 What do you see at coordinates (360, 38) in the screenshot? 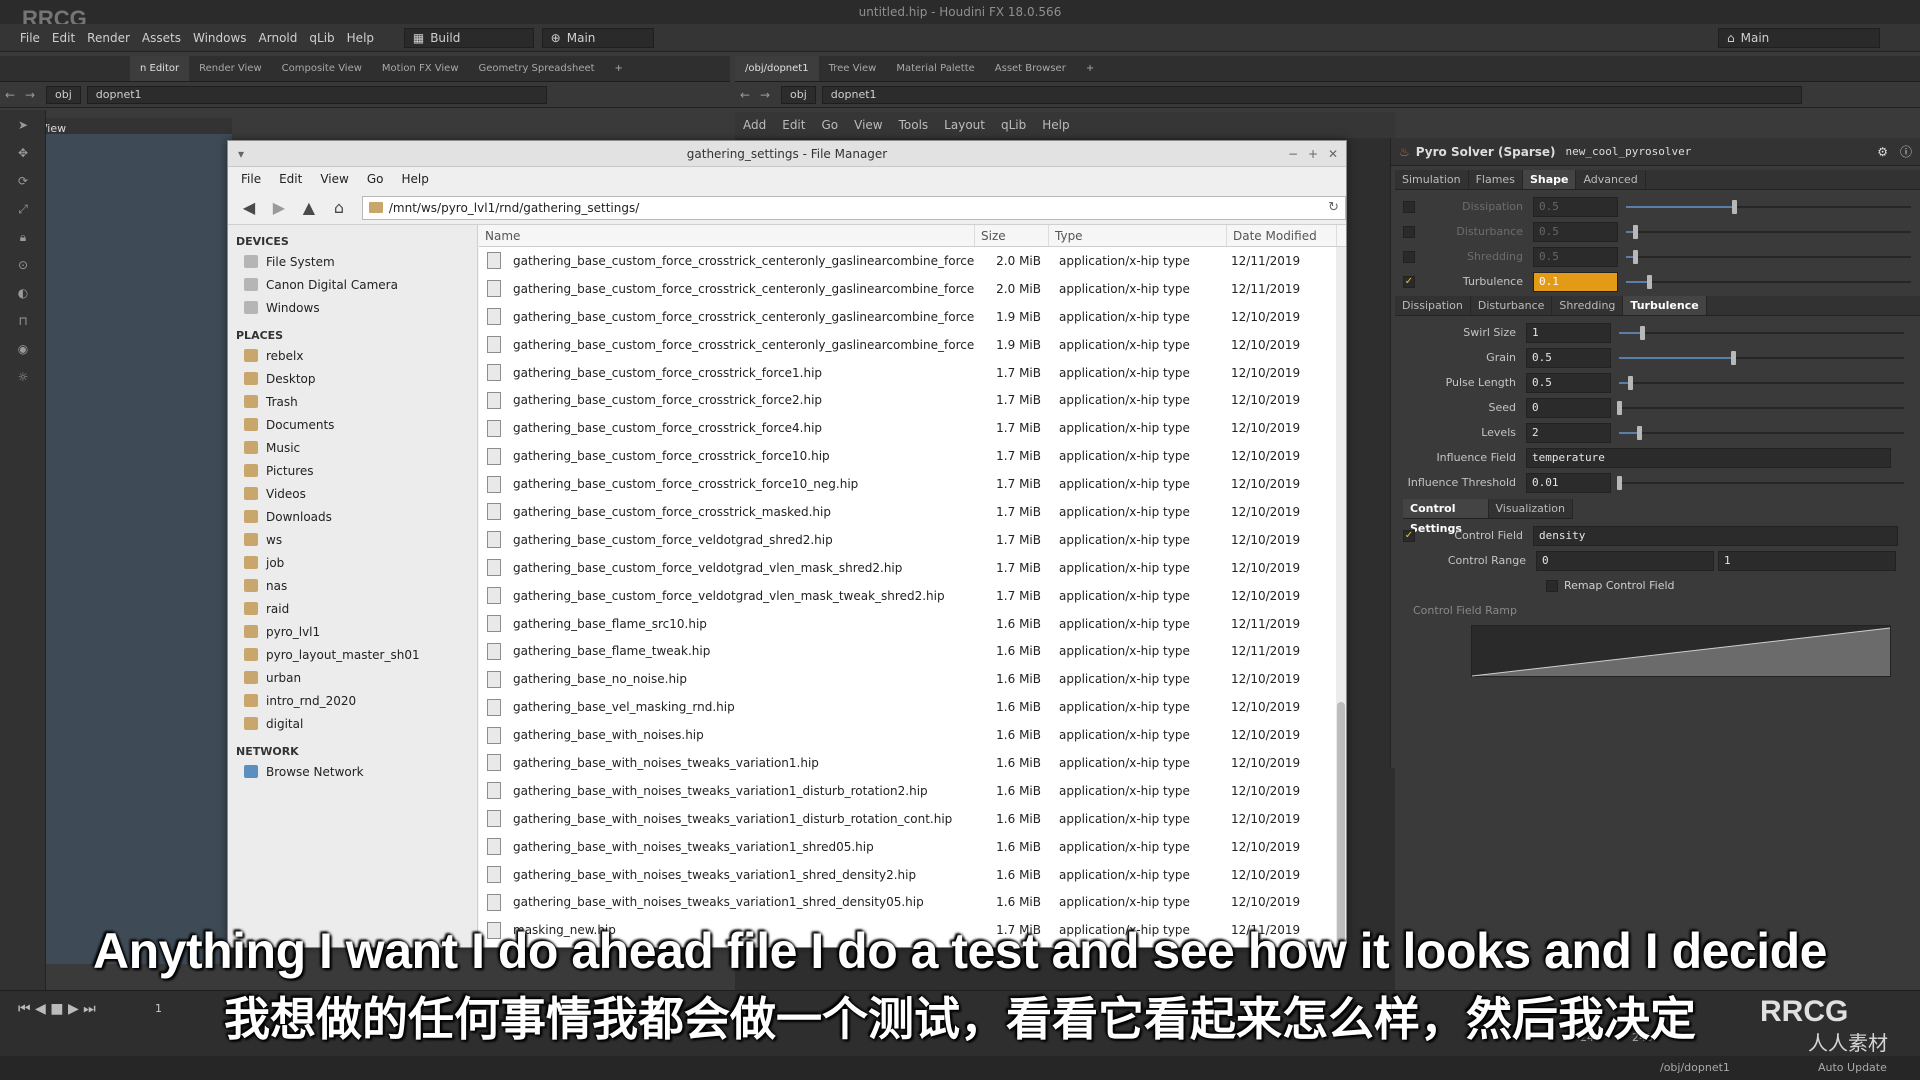
I see `menu-help: Help` at bounding box center [360, 38].